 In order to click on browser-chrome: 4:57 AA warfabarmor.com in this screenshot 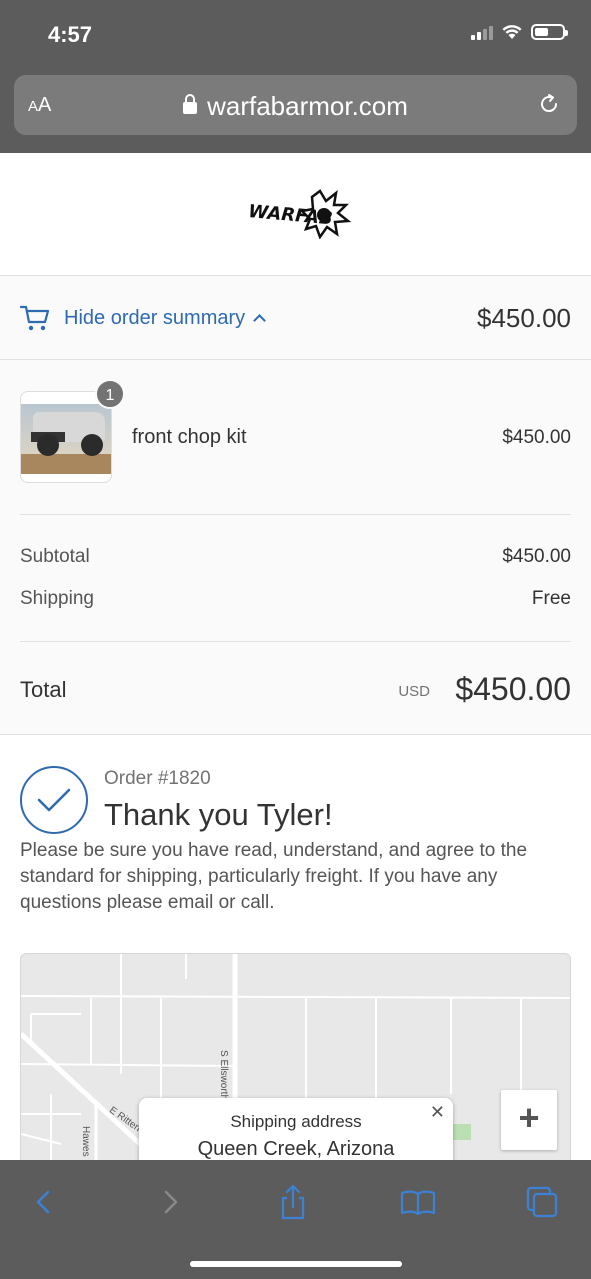, I will do `click(295, 76)`.